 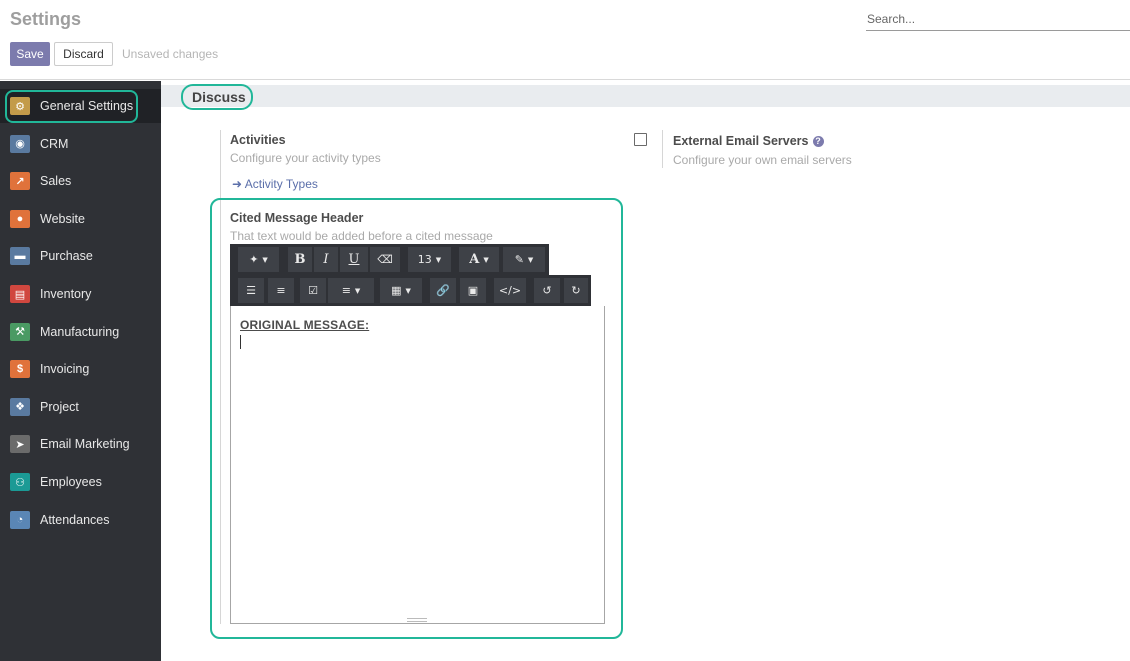 What do you see at coordinates (83, 54) in the screenshot?
I see `discard-button: Discard` at bounding box center [83, 54].